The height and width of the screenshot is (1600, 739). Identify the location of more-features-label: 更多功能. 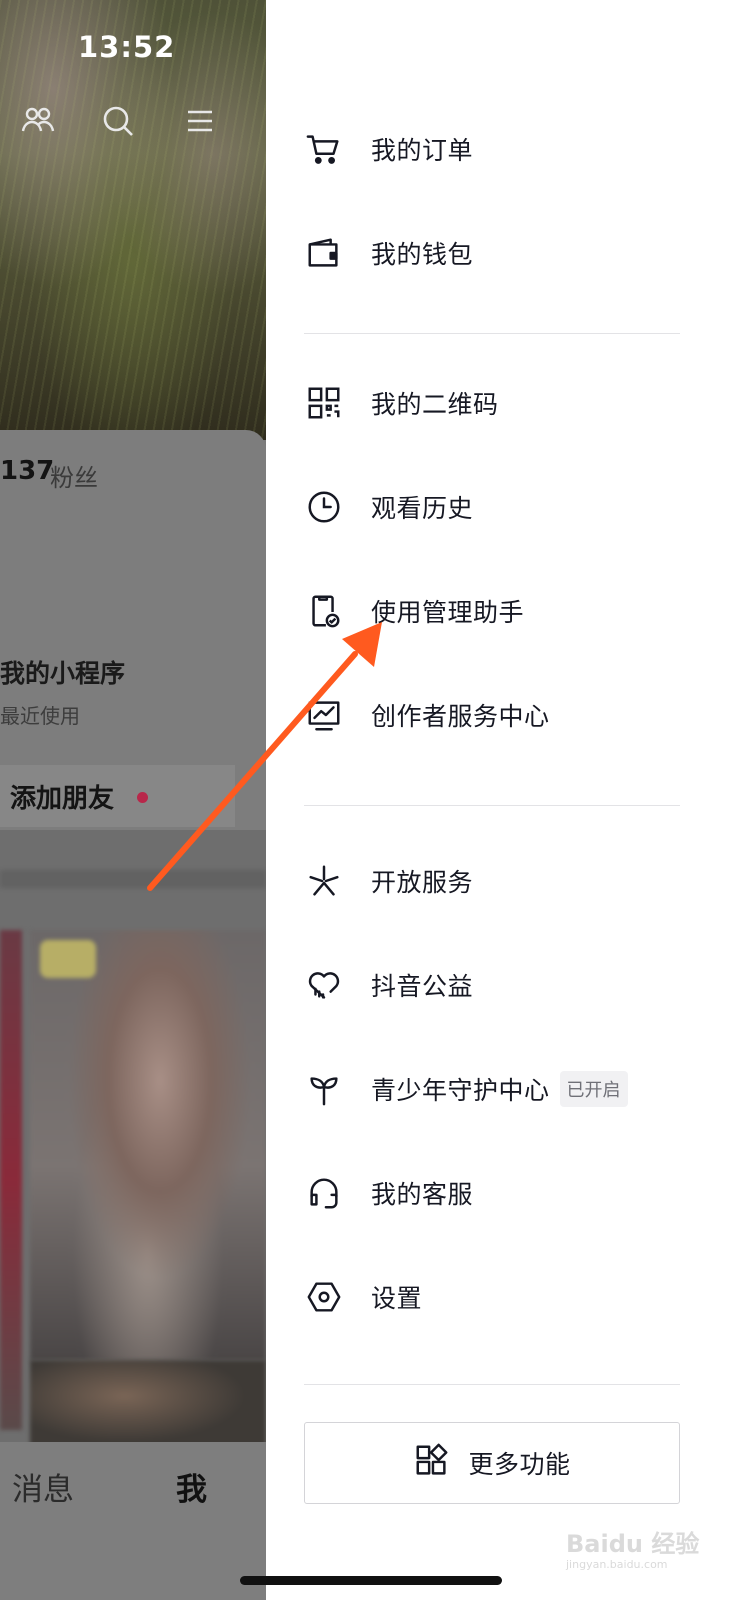
(519, 1464).